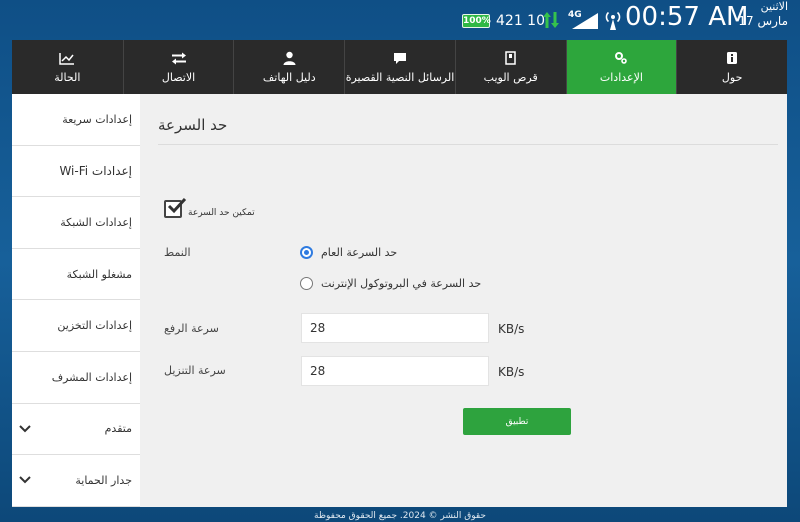  Describe the element at coordinates (613, 20) in the screenshot. I see `antenna-icon` at that location.